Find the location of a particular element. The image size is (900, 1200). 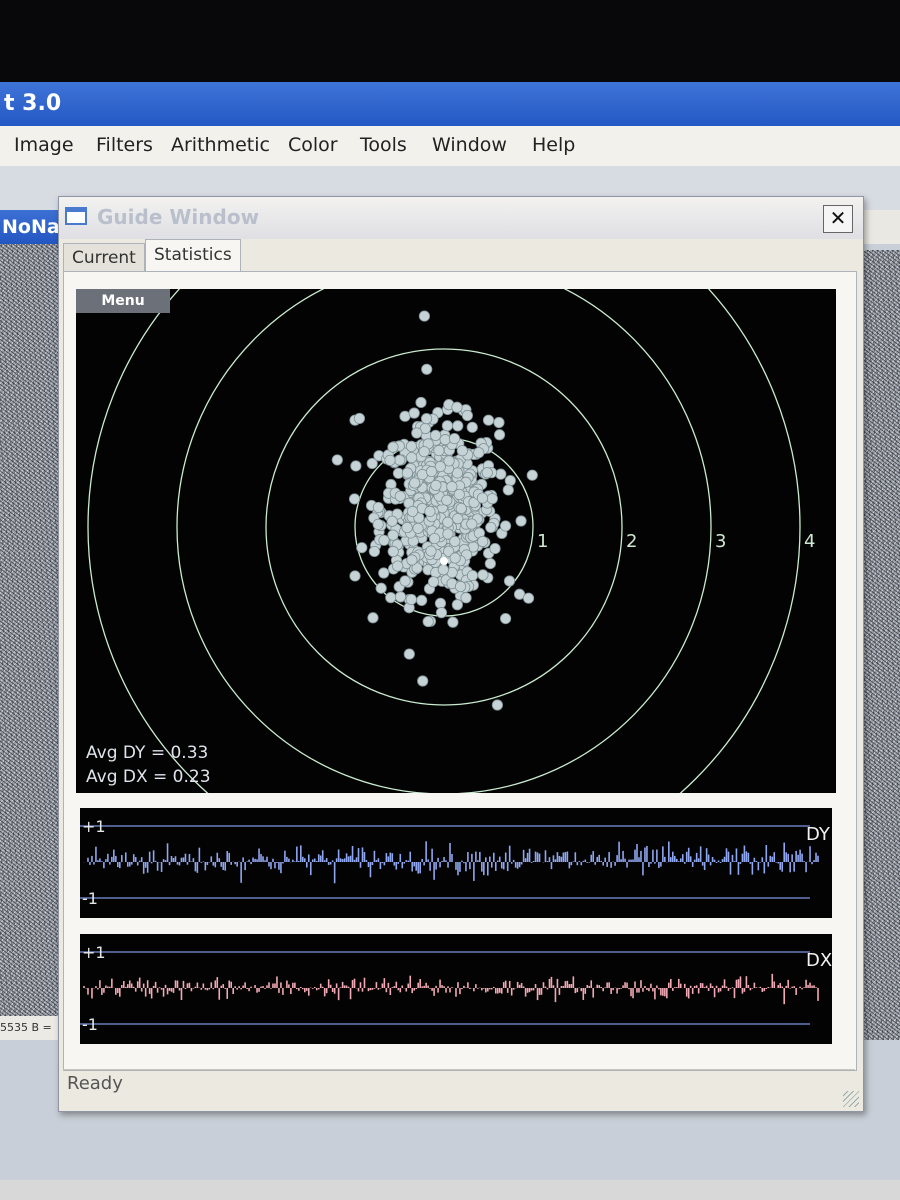

image-window-left-title: NoNa is located at coordinates (30, 227).